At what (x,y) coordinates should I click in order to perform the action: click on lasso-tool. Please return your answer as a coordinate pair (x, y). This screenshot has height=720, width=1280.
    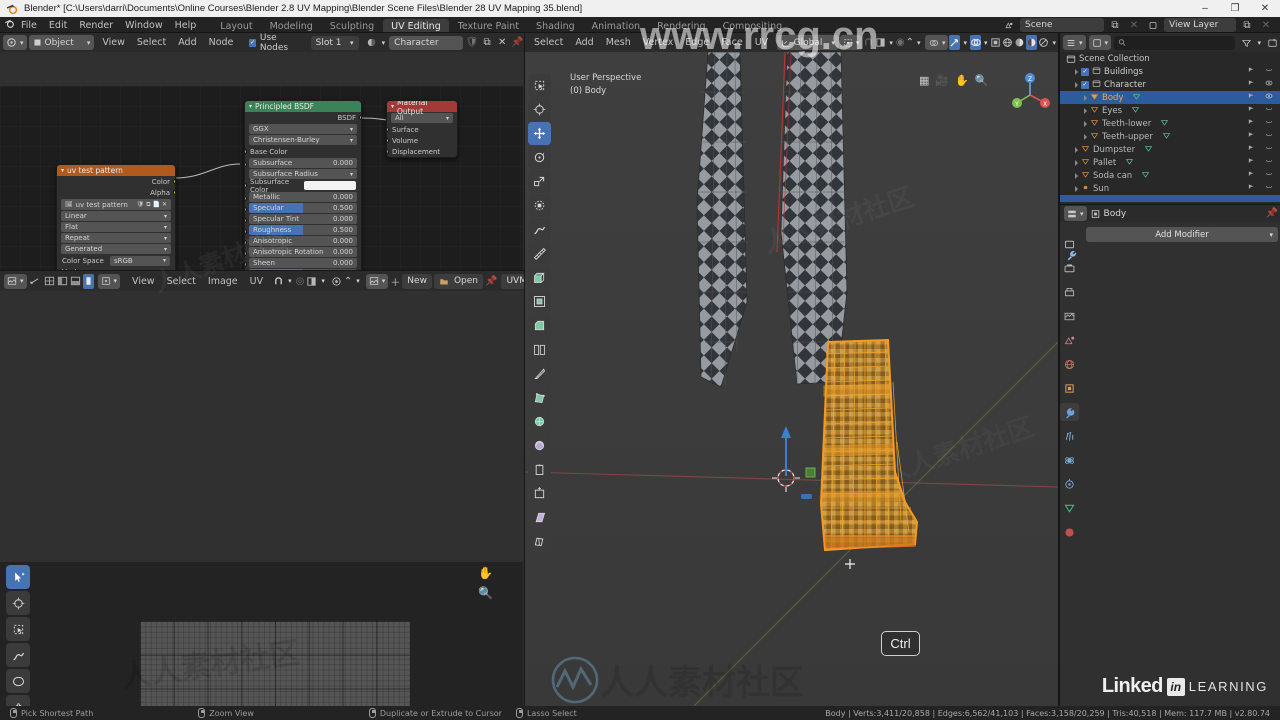
    Looking at the image, I should click on (18, 681).